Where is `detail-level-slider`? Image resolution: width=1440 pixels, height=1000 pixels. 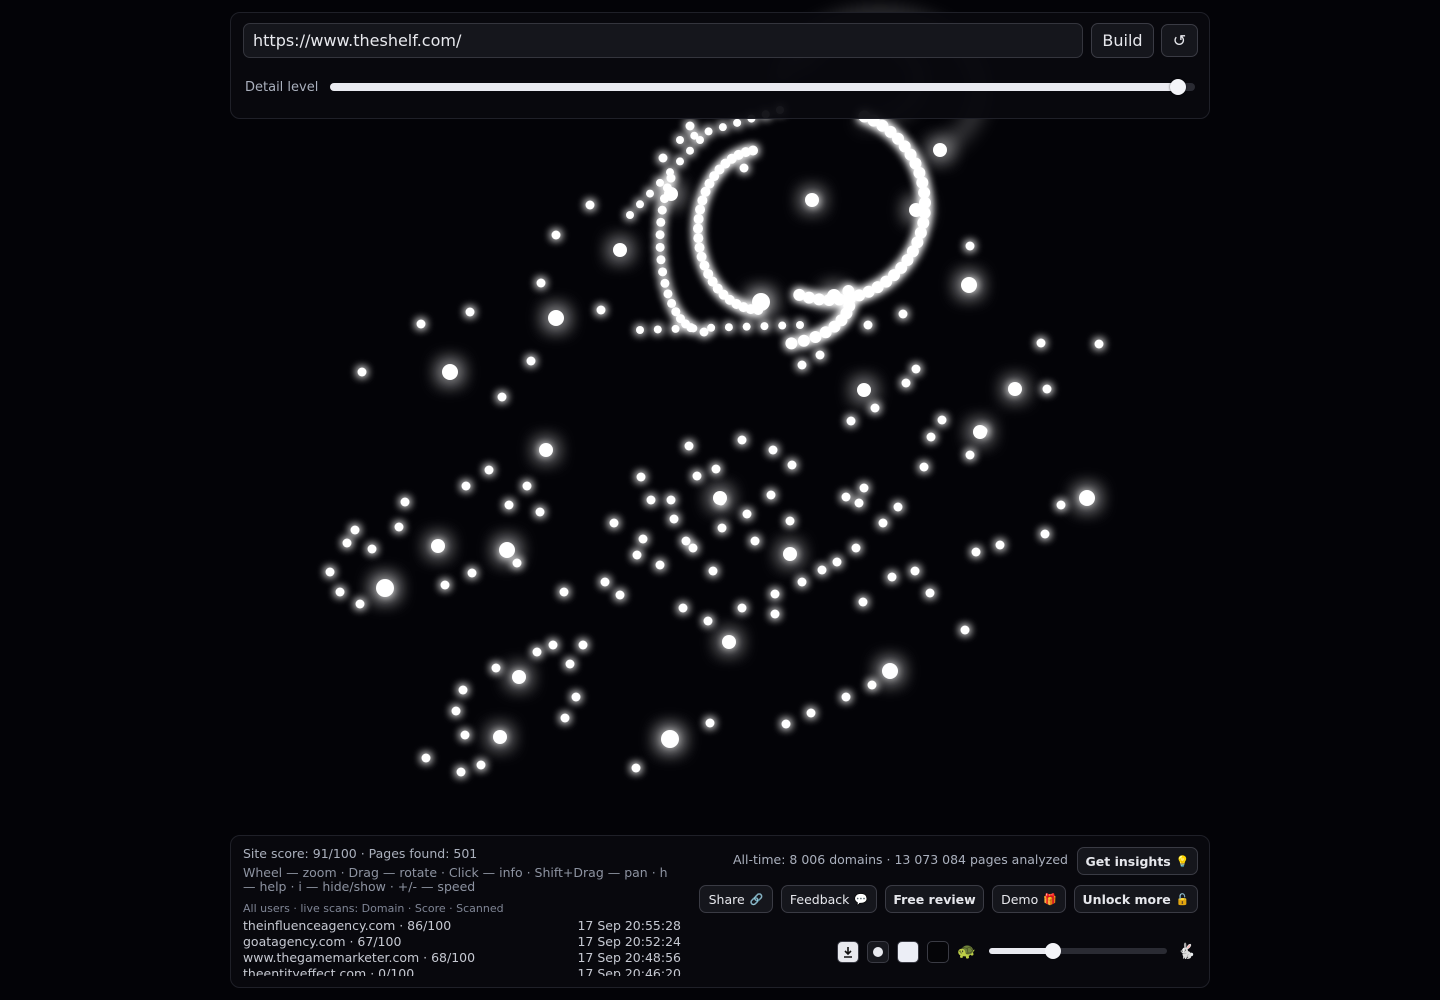
detail-level-slider is located at coordinates (762, 87).